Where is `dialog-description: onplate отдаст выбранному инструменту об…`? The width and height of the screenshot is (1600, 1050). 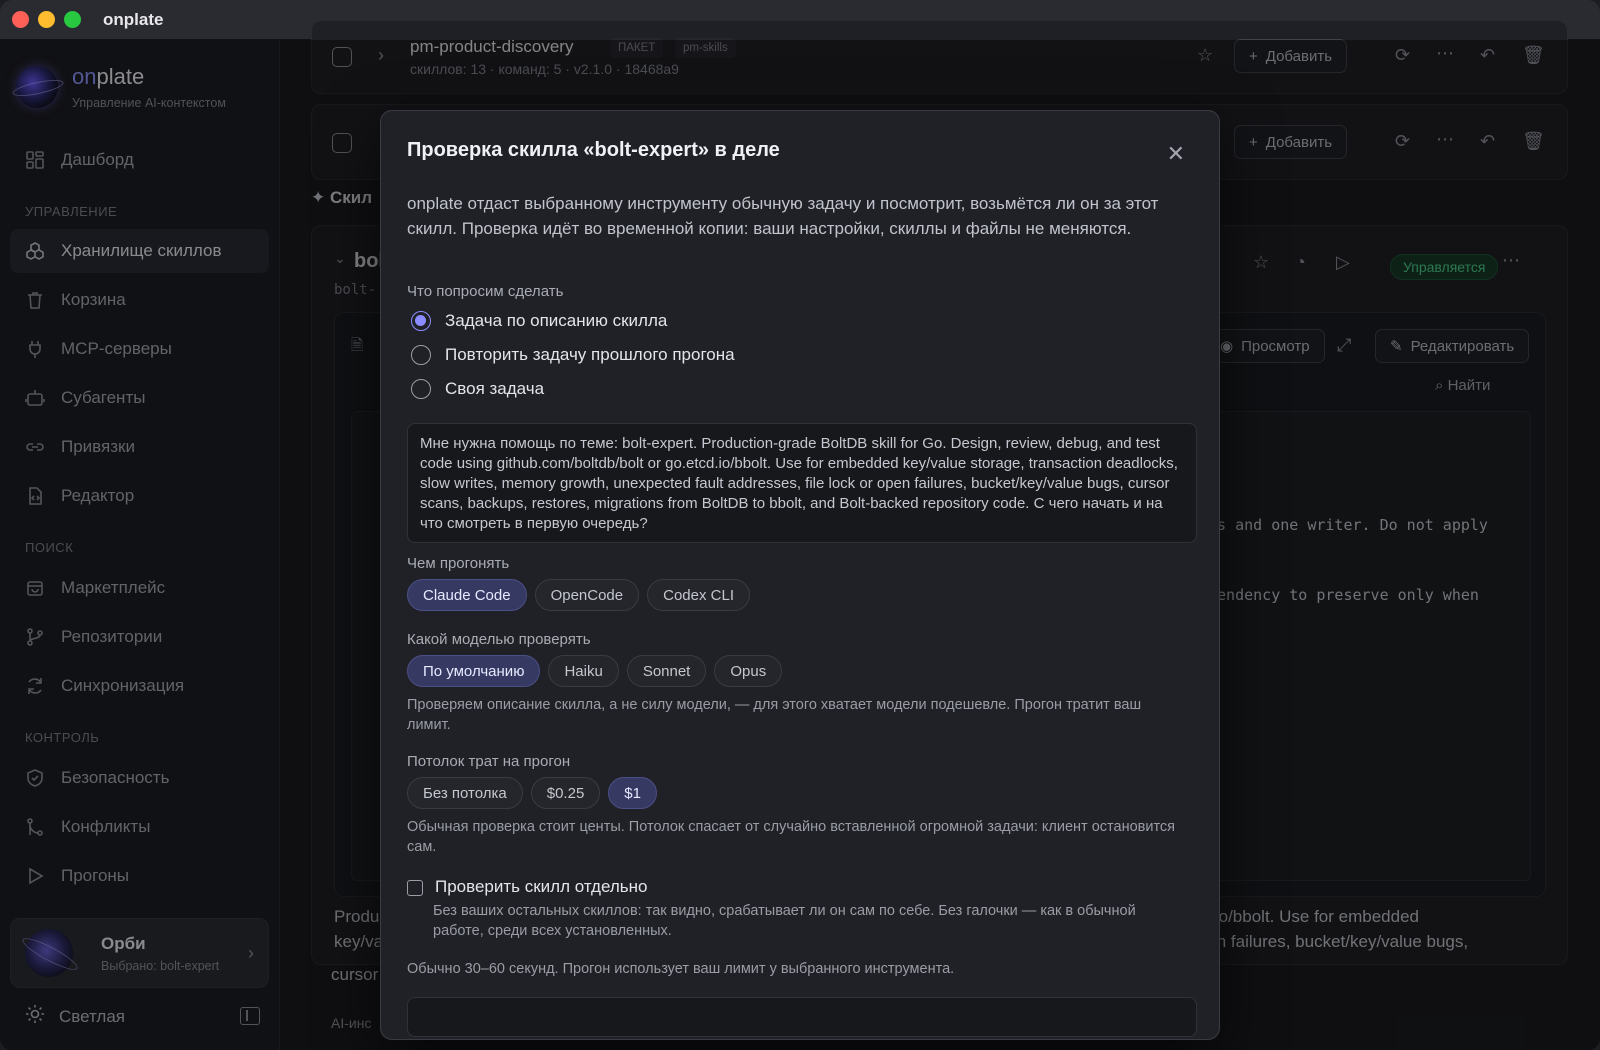
dialog-description: onplate отдаст выбранному инструменту об… is located at coordinates (783, 216).